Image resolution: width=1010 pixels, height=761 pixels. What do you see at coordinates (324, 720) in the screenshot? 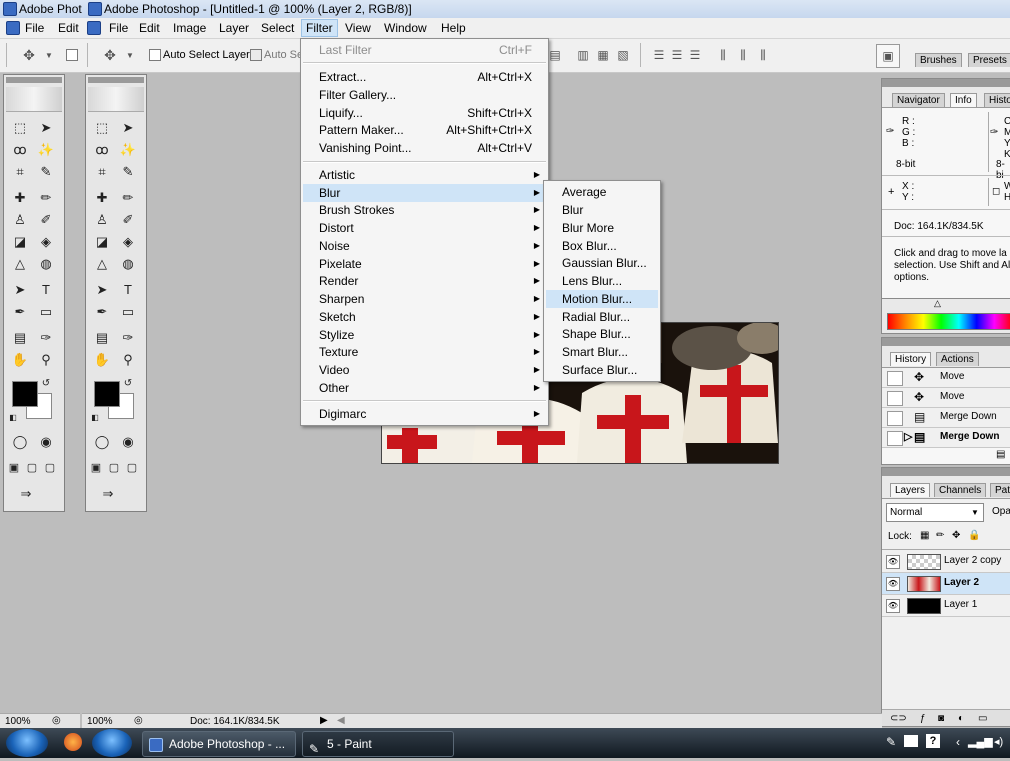
I see `status-arrow-icon: ▶` at bounding box center [324, 720].